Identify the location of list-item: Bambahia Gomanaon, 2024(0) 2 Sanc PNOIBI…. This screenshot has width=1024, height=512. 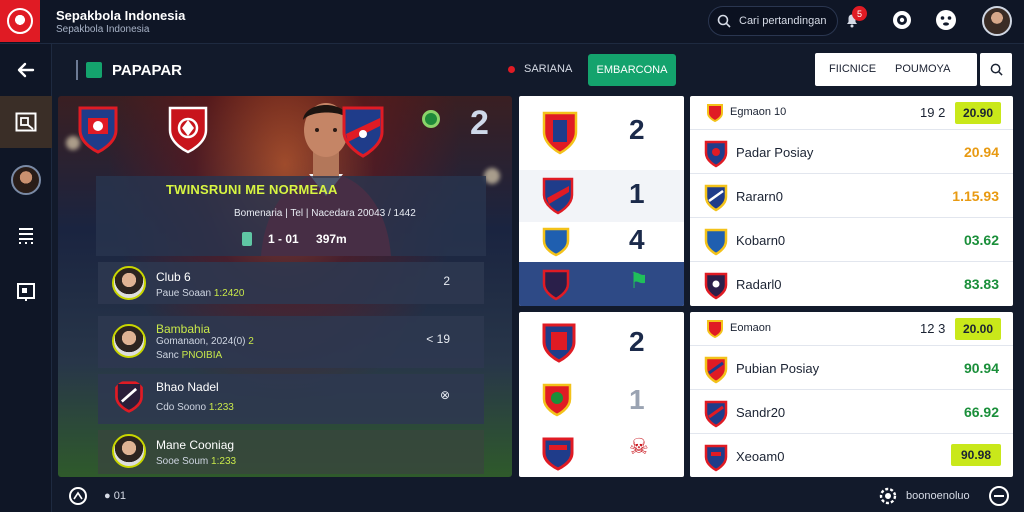
(291, 342).